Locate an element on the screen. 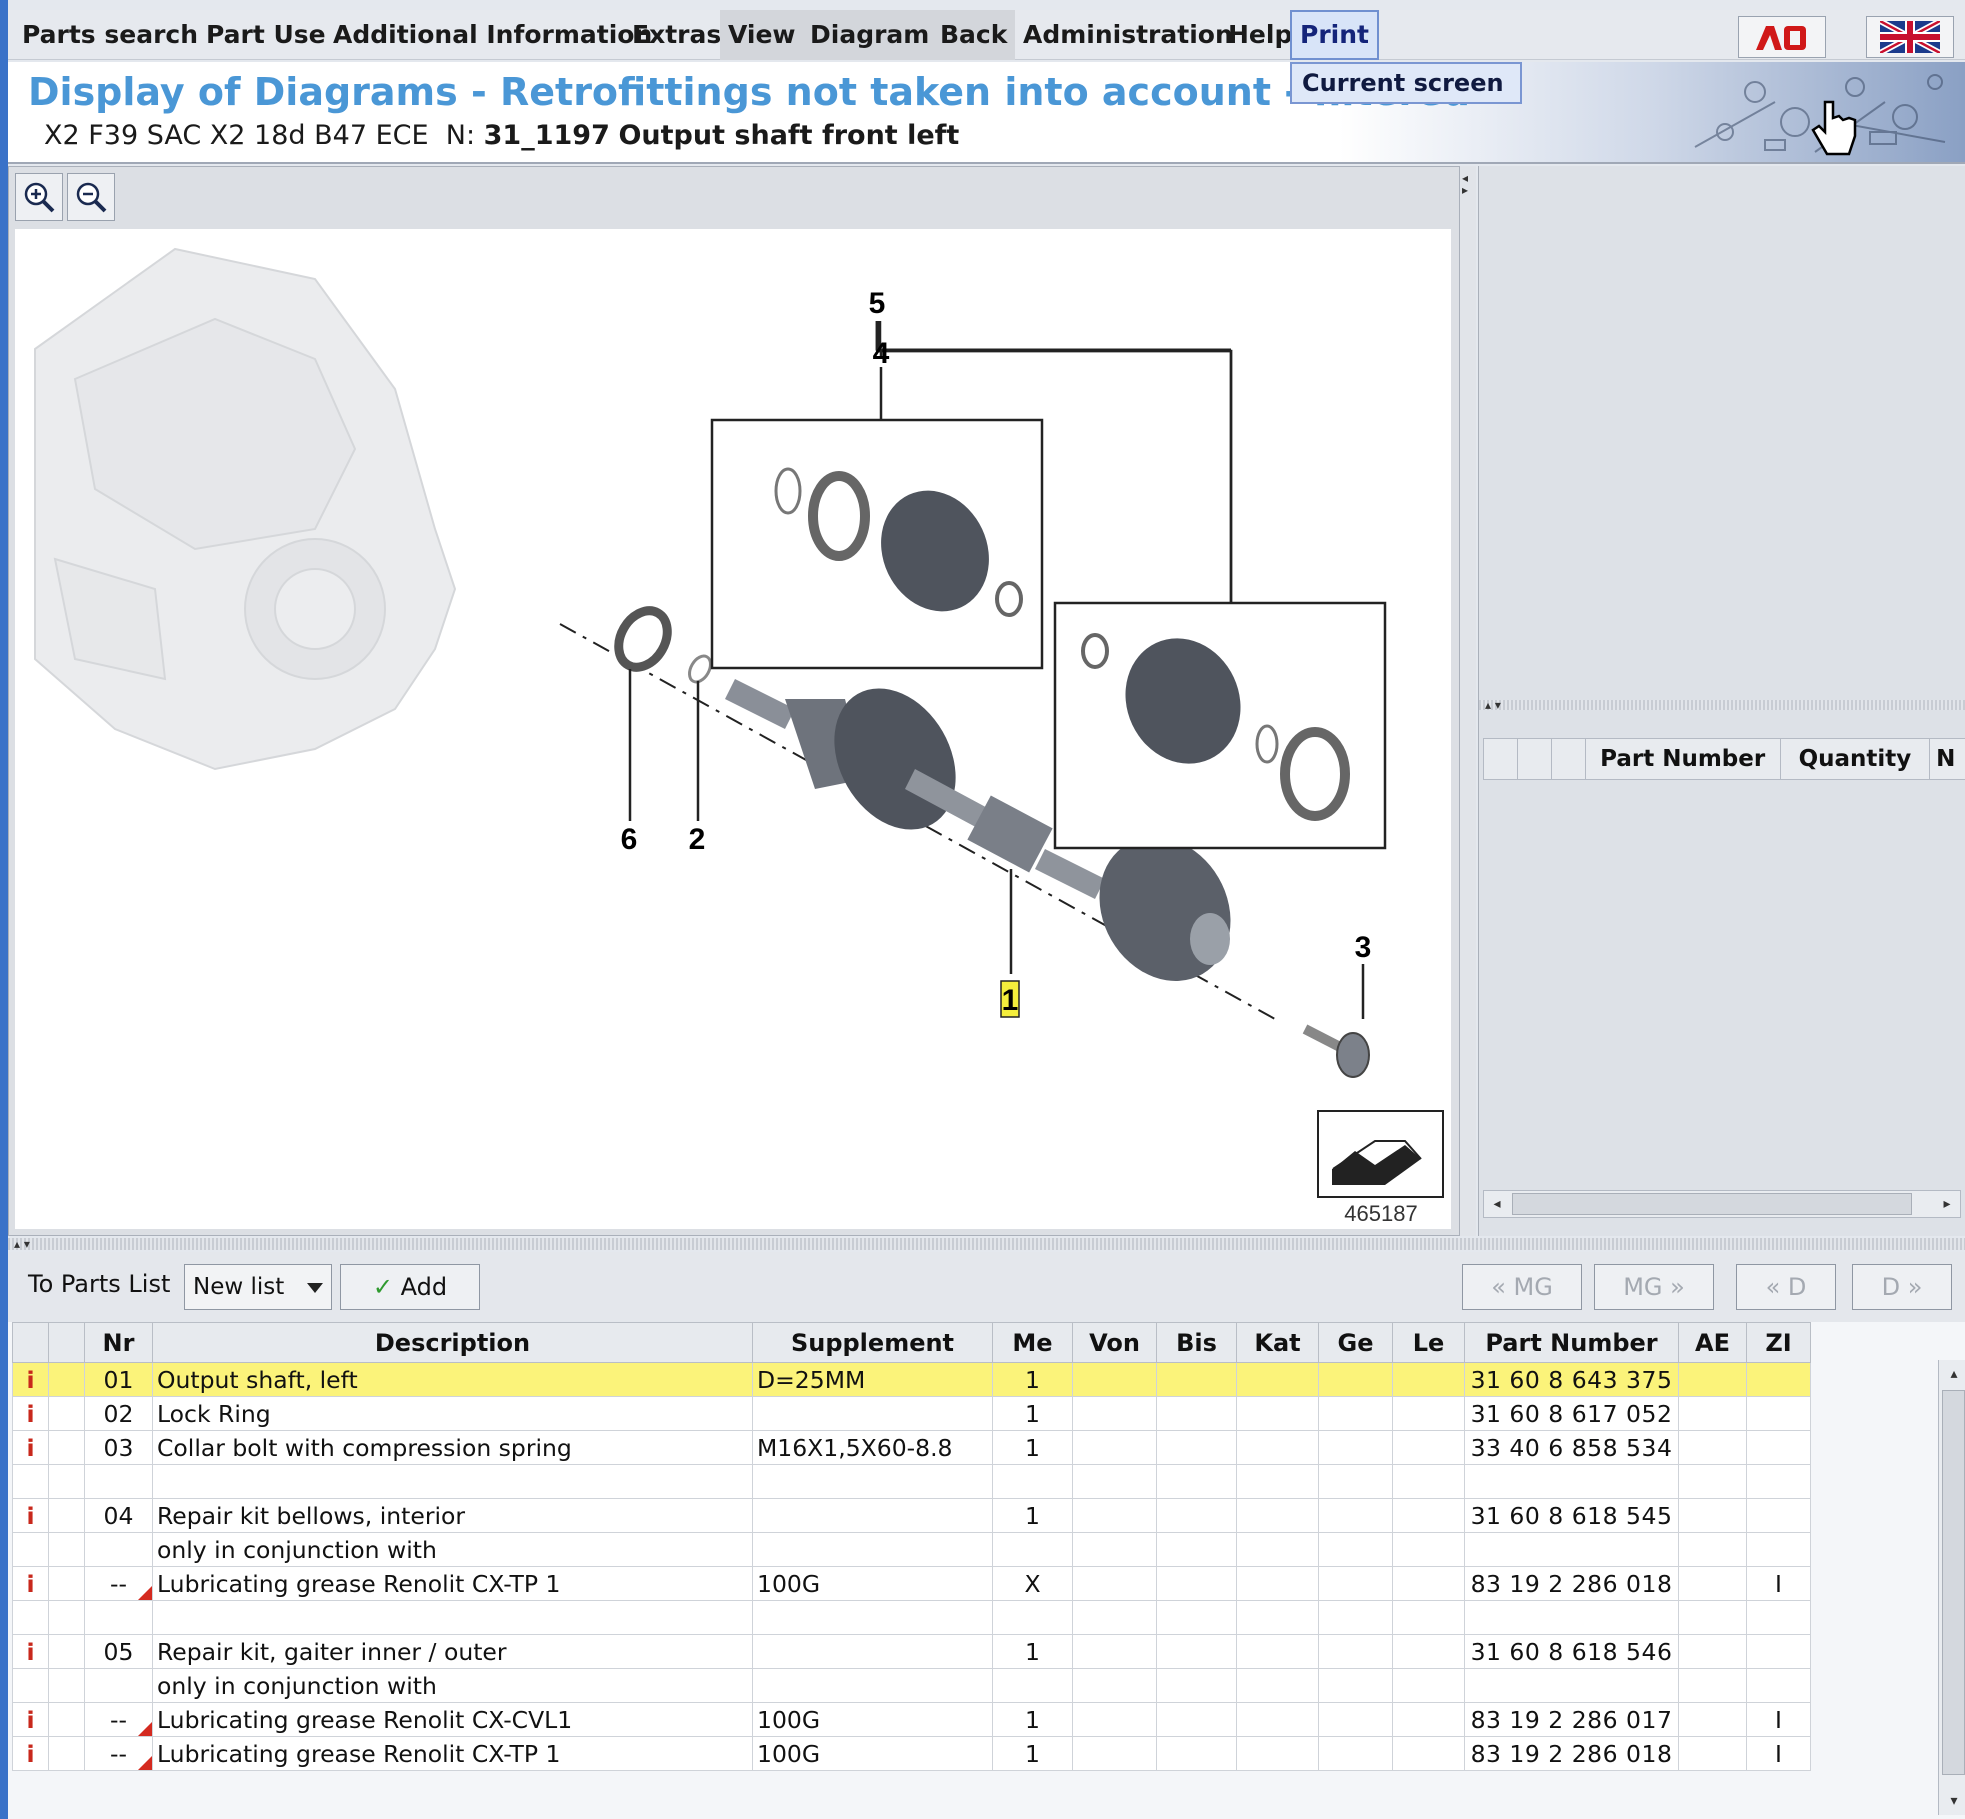 The height and width of the screenshot is (1819, 1965). scroll-up-icon: ▴ is located at coordinates (1952, 1374).